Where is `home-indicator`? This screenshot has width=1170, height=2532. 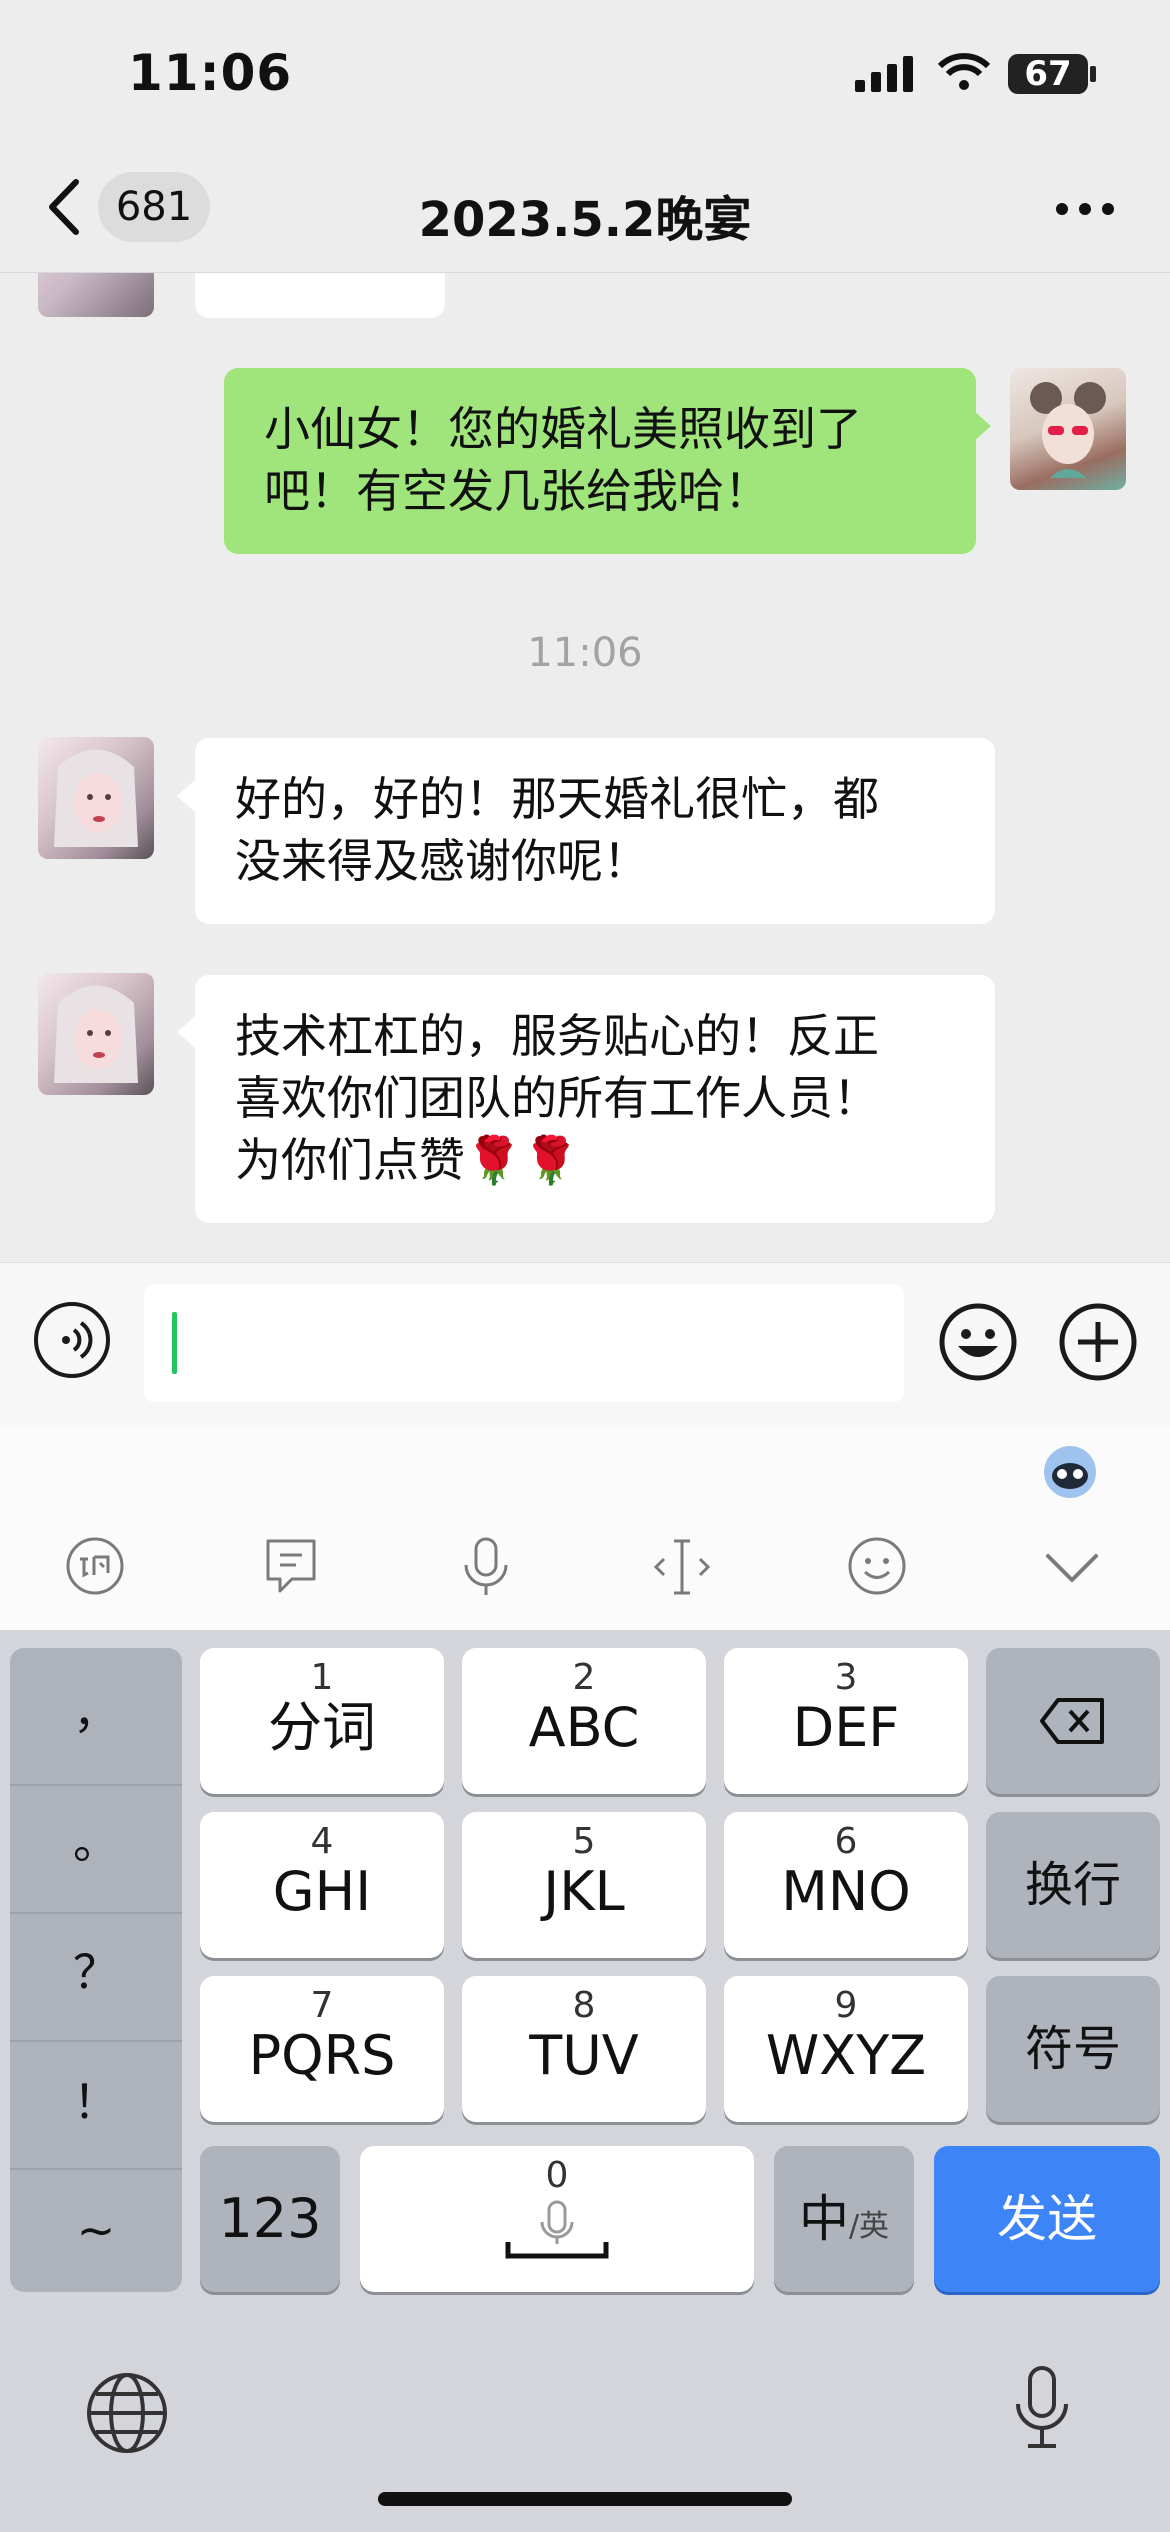
home-indicator is located at coordinates (585, 2499).